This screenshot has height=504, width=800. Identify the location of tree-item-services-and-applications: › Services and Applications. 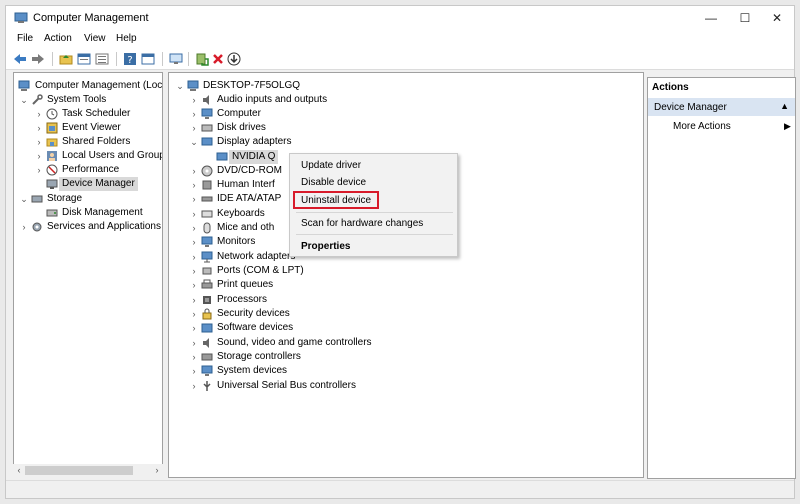
(90, 227).